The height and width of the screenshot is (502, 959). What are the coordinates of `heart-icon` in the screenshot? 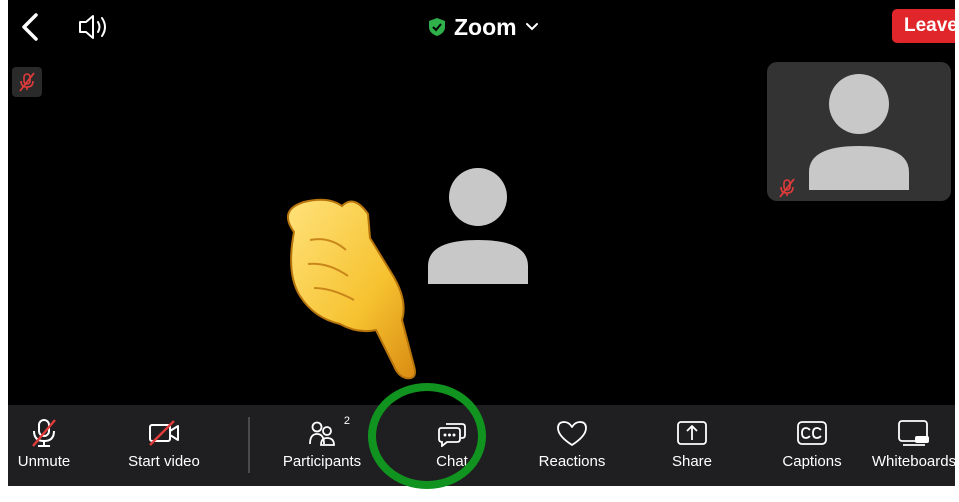 It's located at (572, 433).